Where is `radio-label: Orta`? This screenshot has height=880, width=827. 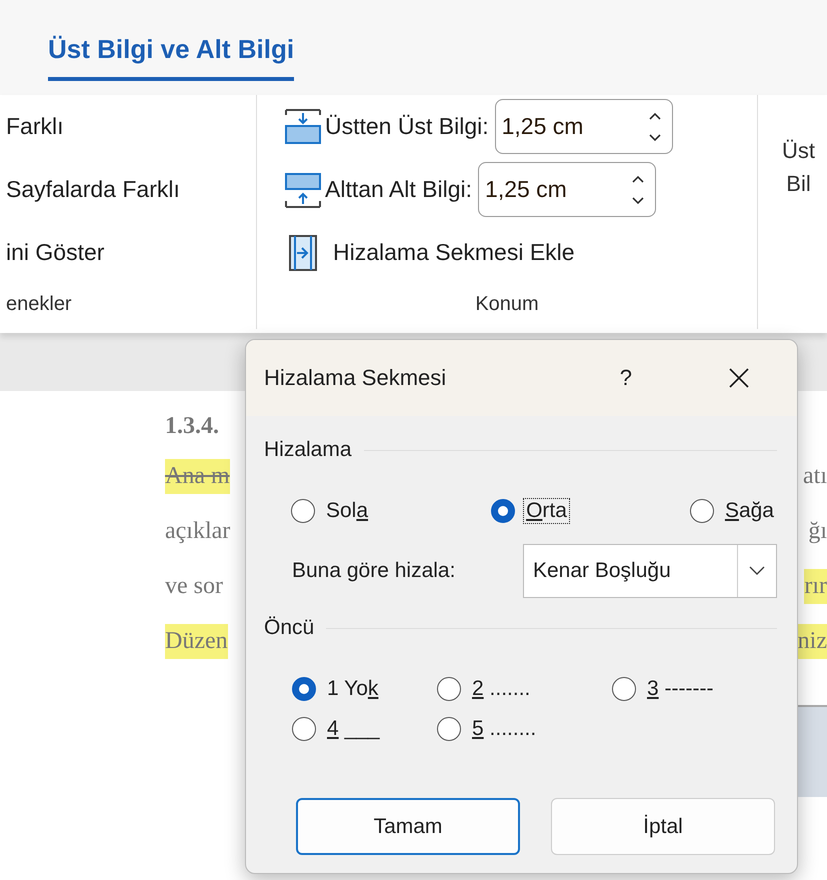
radio-label: Orta is located at coordinates (546, 511).